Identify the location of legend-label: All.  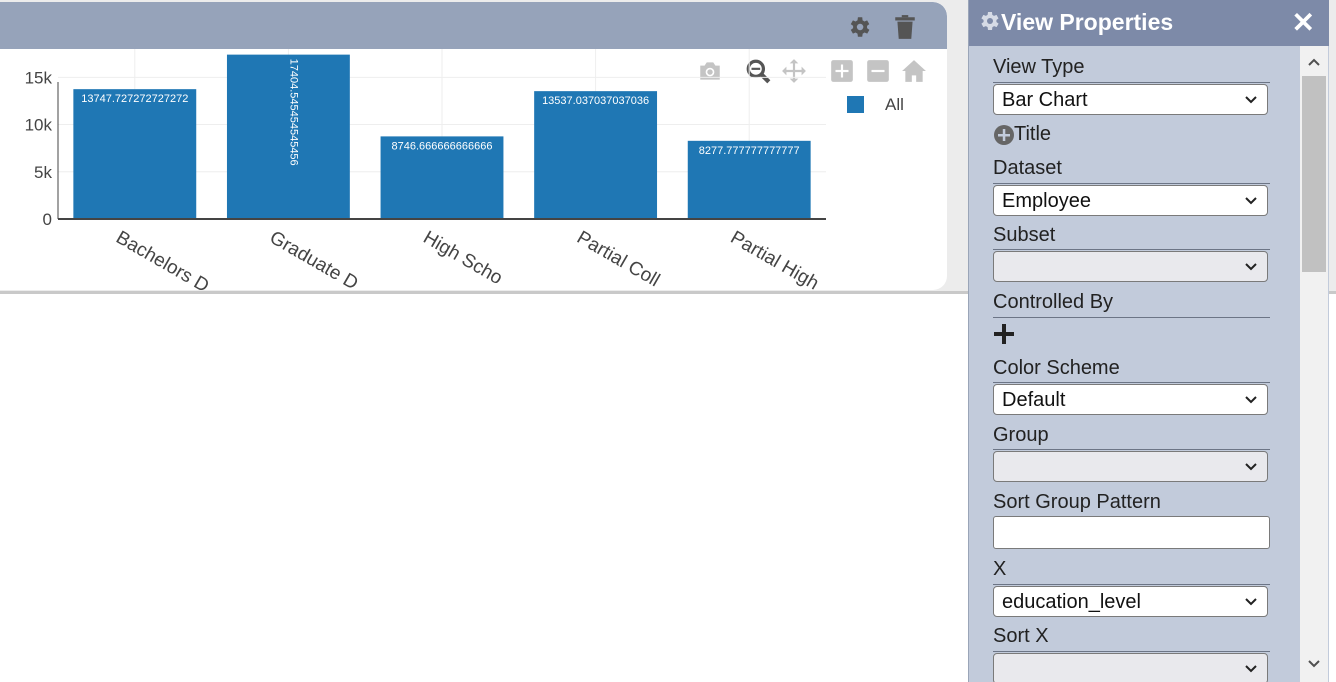
(894, 104).